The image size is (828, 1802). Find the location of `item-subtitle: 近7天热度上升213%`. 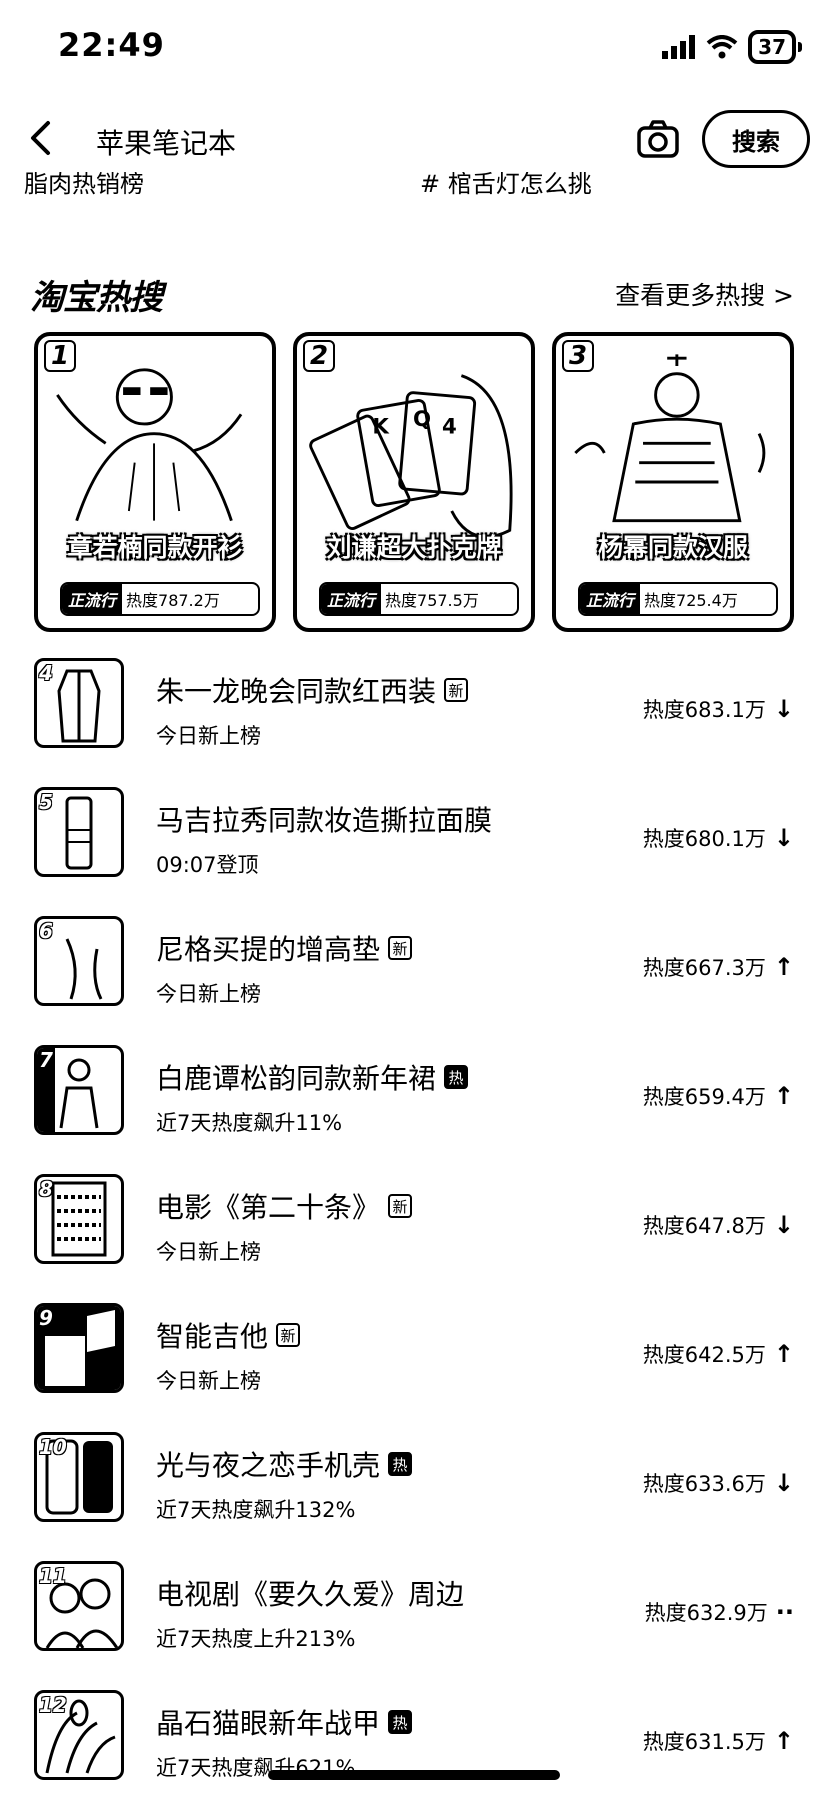

item-subtitle: 近7天热度上升213% is located at coordinates (256, 1639).